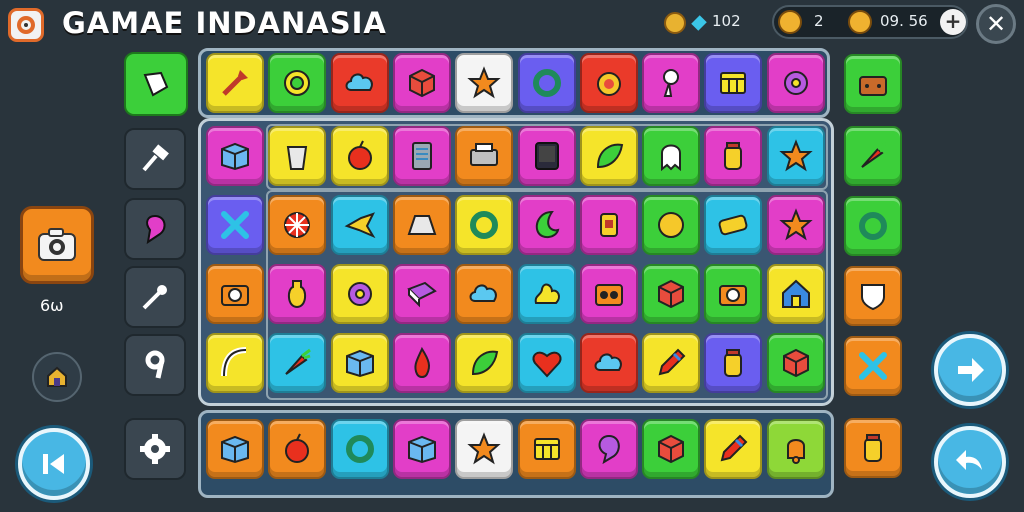 This screenshot has width=1024, height=512. I want to click on screen-icon, so click(546, 156).